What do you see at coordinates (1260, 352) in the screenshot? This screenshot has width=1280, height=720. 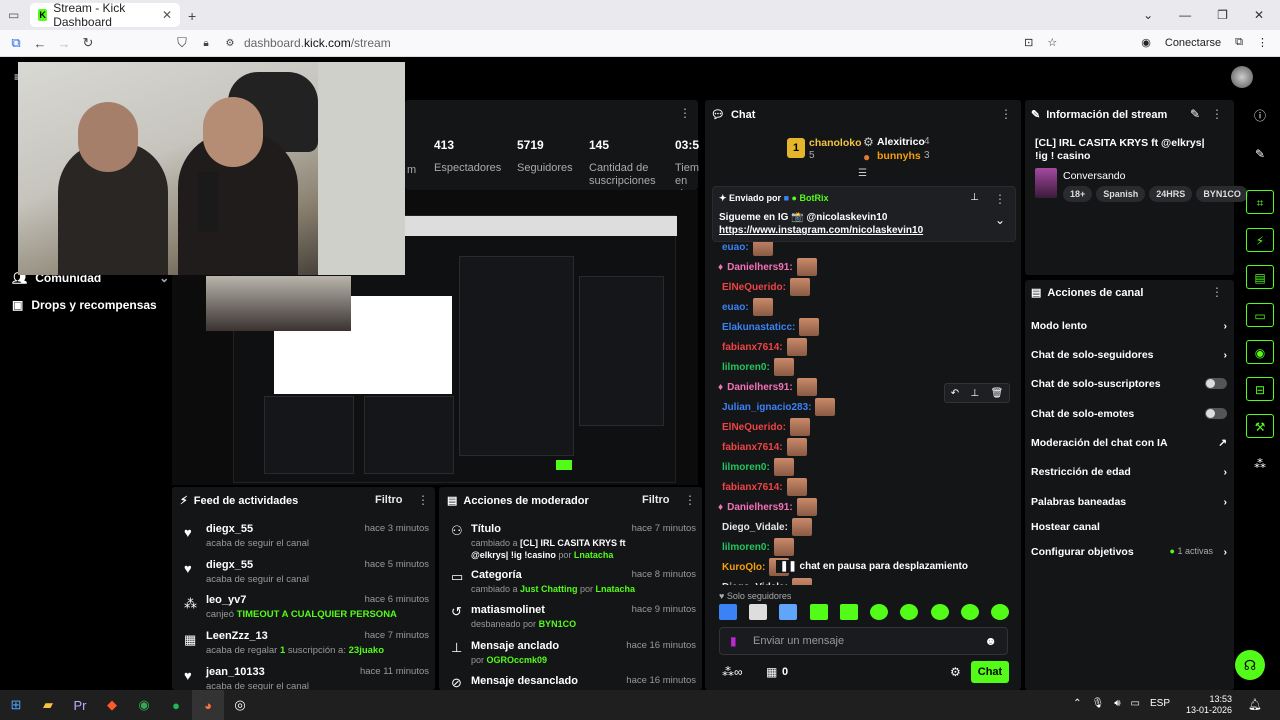 I see `broadcast-icon: ◉` at bounding box center [1260, 352].